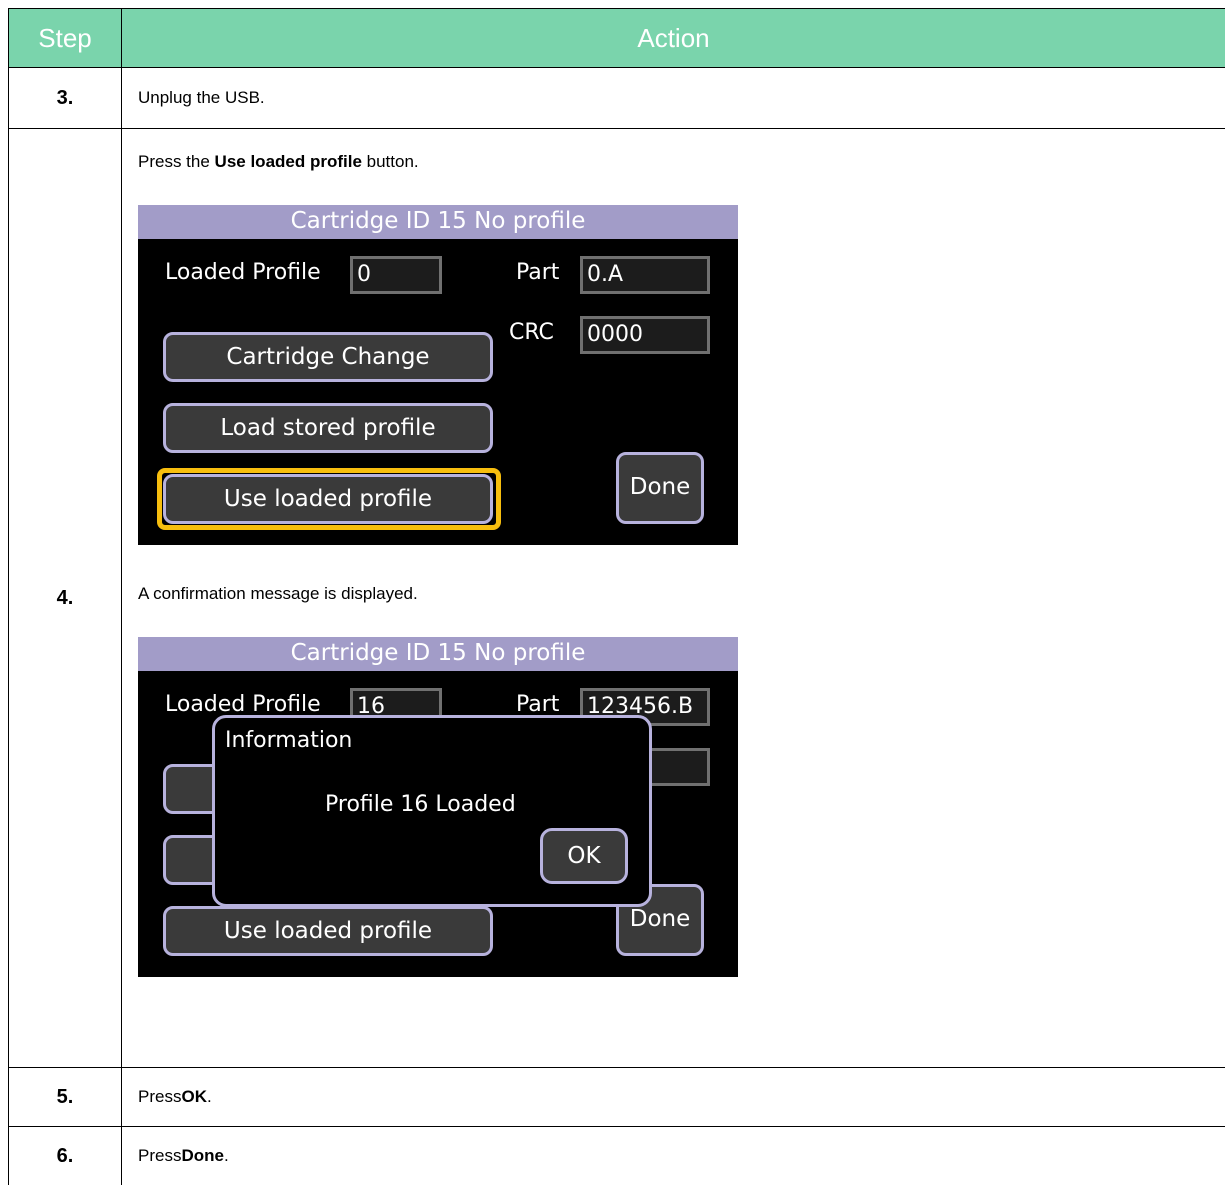 This screenshot has height=1185, width=1225. I want to click on ok-keyword: OK, so click(194, 1097).